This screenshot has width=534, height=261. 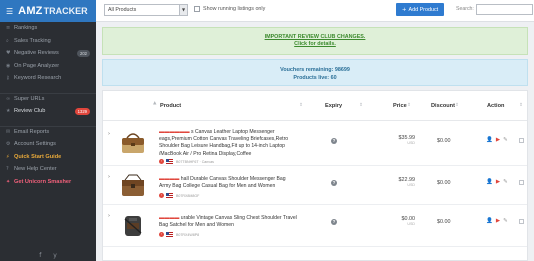 I want to click on running-only-checkbox, so click(x=197, y=9).